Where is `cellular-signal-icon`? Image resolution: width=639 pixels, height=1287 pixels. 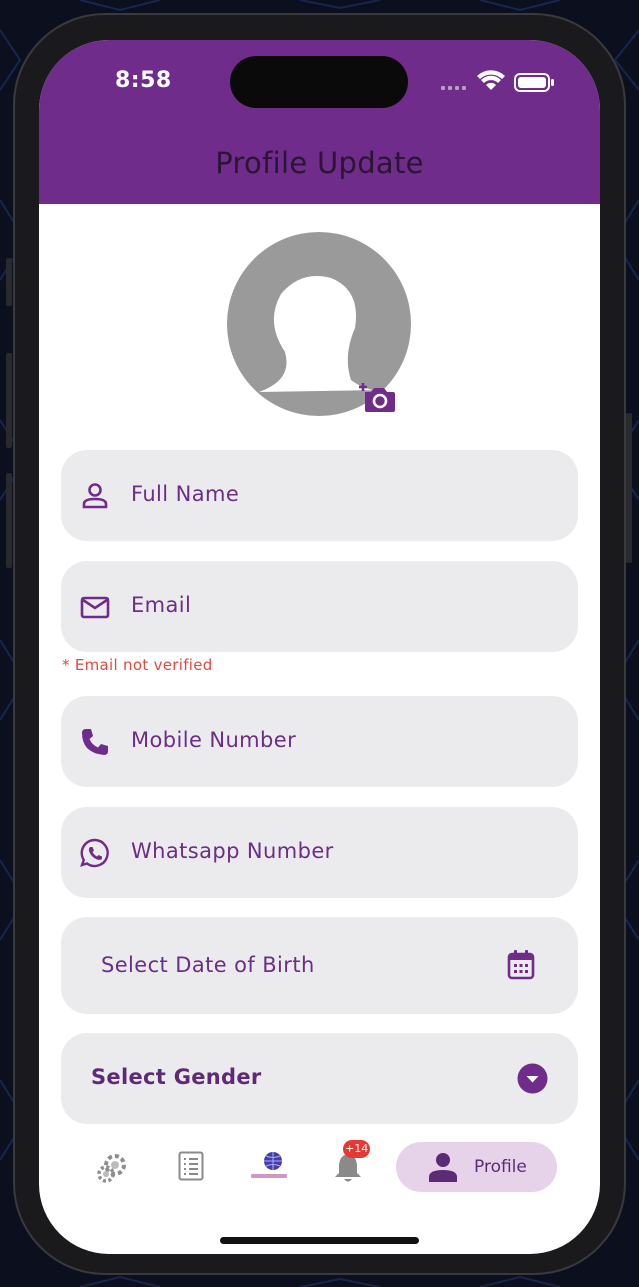
cellular-signal-icon is located at coordinates (453, 88).